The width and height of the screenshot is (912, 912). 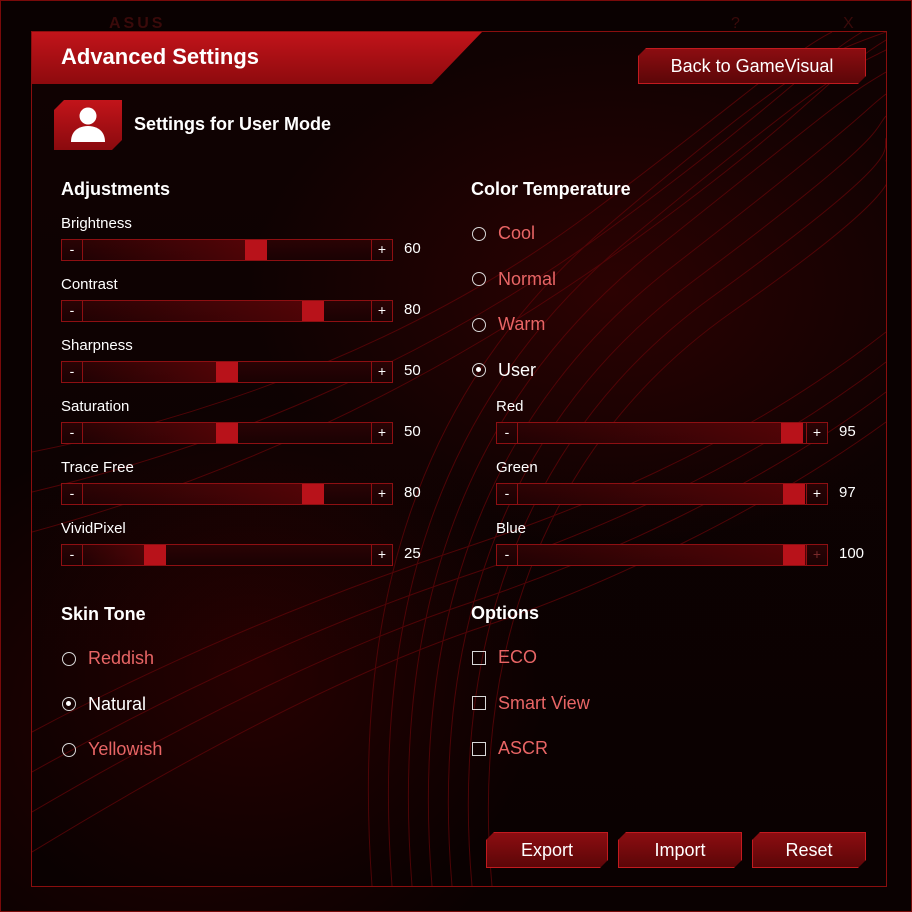 I want to click on slider-label: Blue, so click(x=511, y=528).